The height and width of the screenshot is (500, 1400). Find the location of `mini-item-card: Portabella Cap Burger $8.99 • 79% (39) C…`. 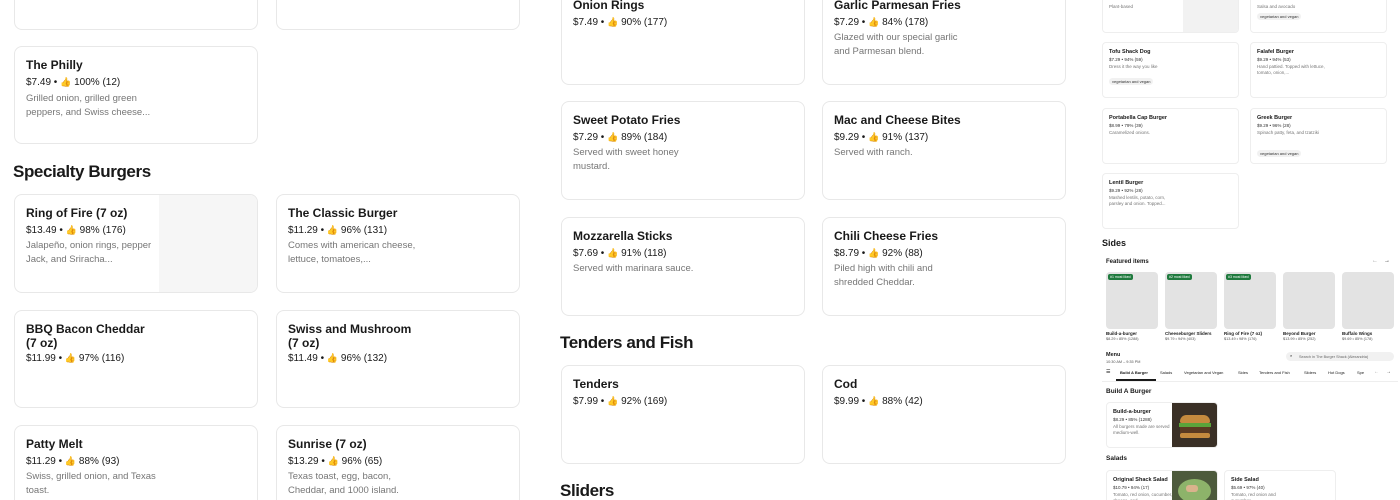

mini-item-card: Portabella Cap Burger $8.99 • 79% (39) C… is located at coordinates (1170, 136).